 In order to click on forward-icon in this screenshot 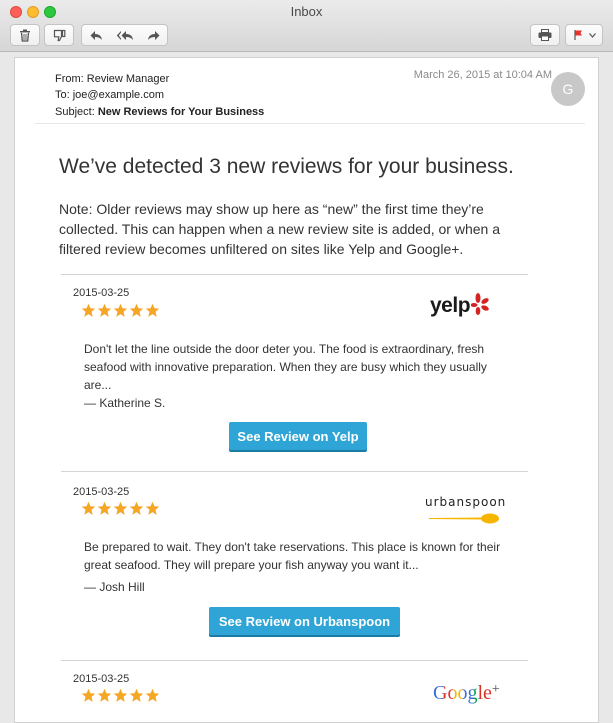, I will do `click(154, 35)`.